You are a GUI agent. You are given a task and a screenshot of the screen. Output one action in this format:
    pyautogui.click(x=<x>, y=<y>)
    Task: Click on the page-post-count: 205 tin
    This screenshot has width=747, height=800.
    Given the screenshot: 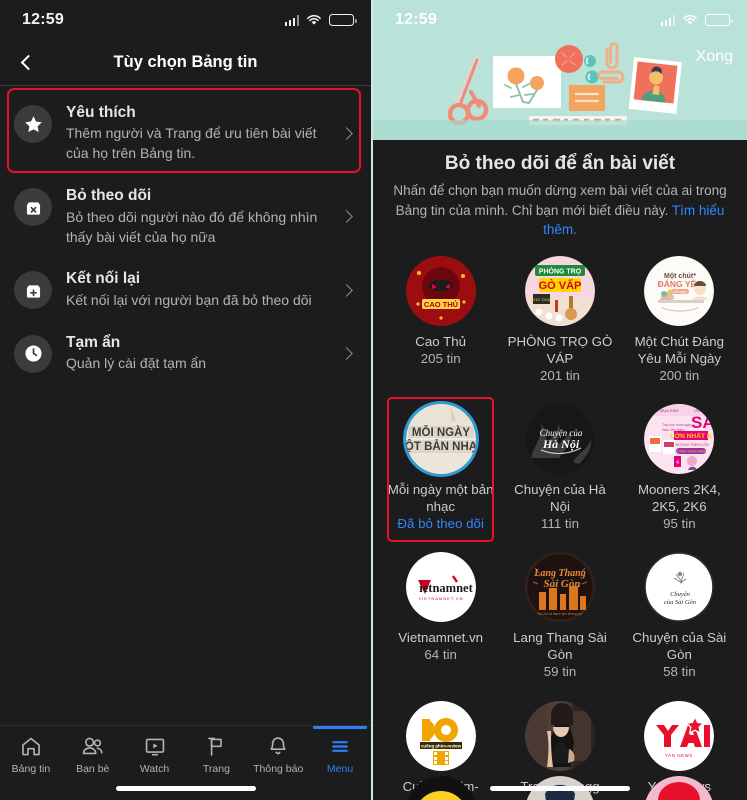 What is the action you would take?
    pyautogui.click(x=440, y=358)
    